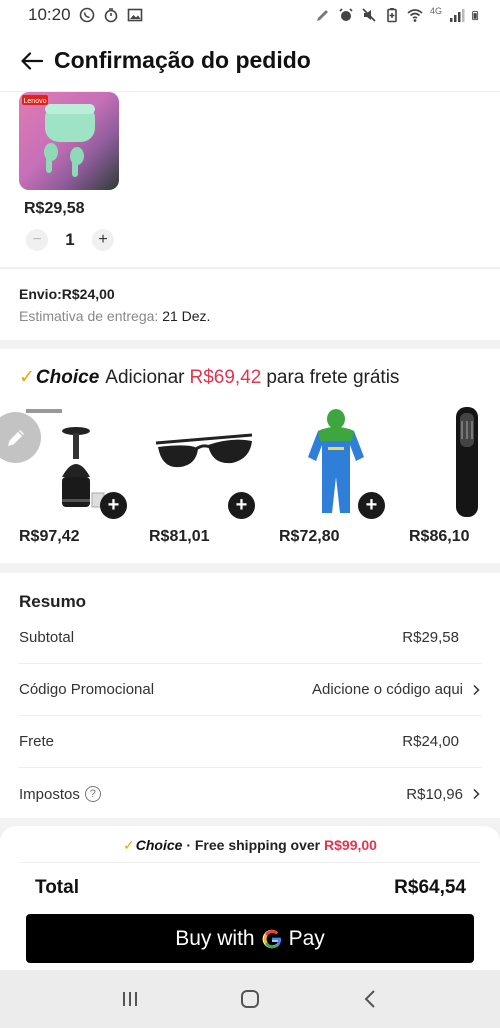  Describe the element at coordinates (346, 14) in the screenshot. I see `alarm-icon` at that location.